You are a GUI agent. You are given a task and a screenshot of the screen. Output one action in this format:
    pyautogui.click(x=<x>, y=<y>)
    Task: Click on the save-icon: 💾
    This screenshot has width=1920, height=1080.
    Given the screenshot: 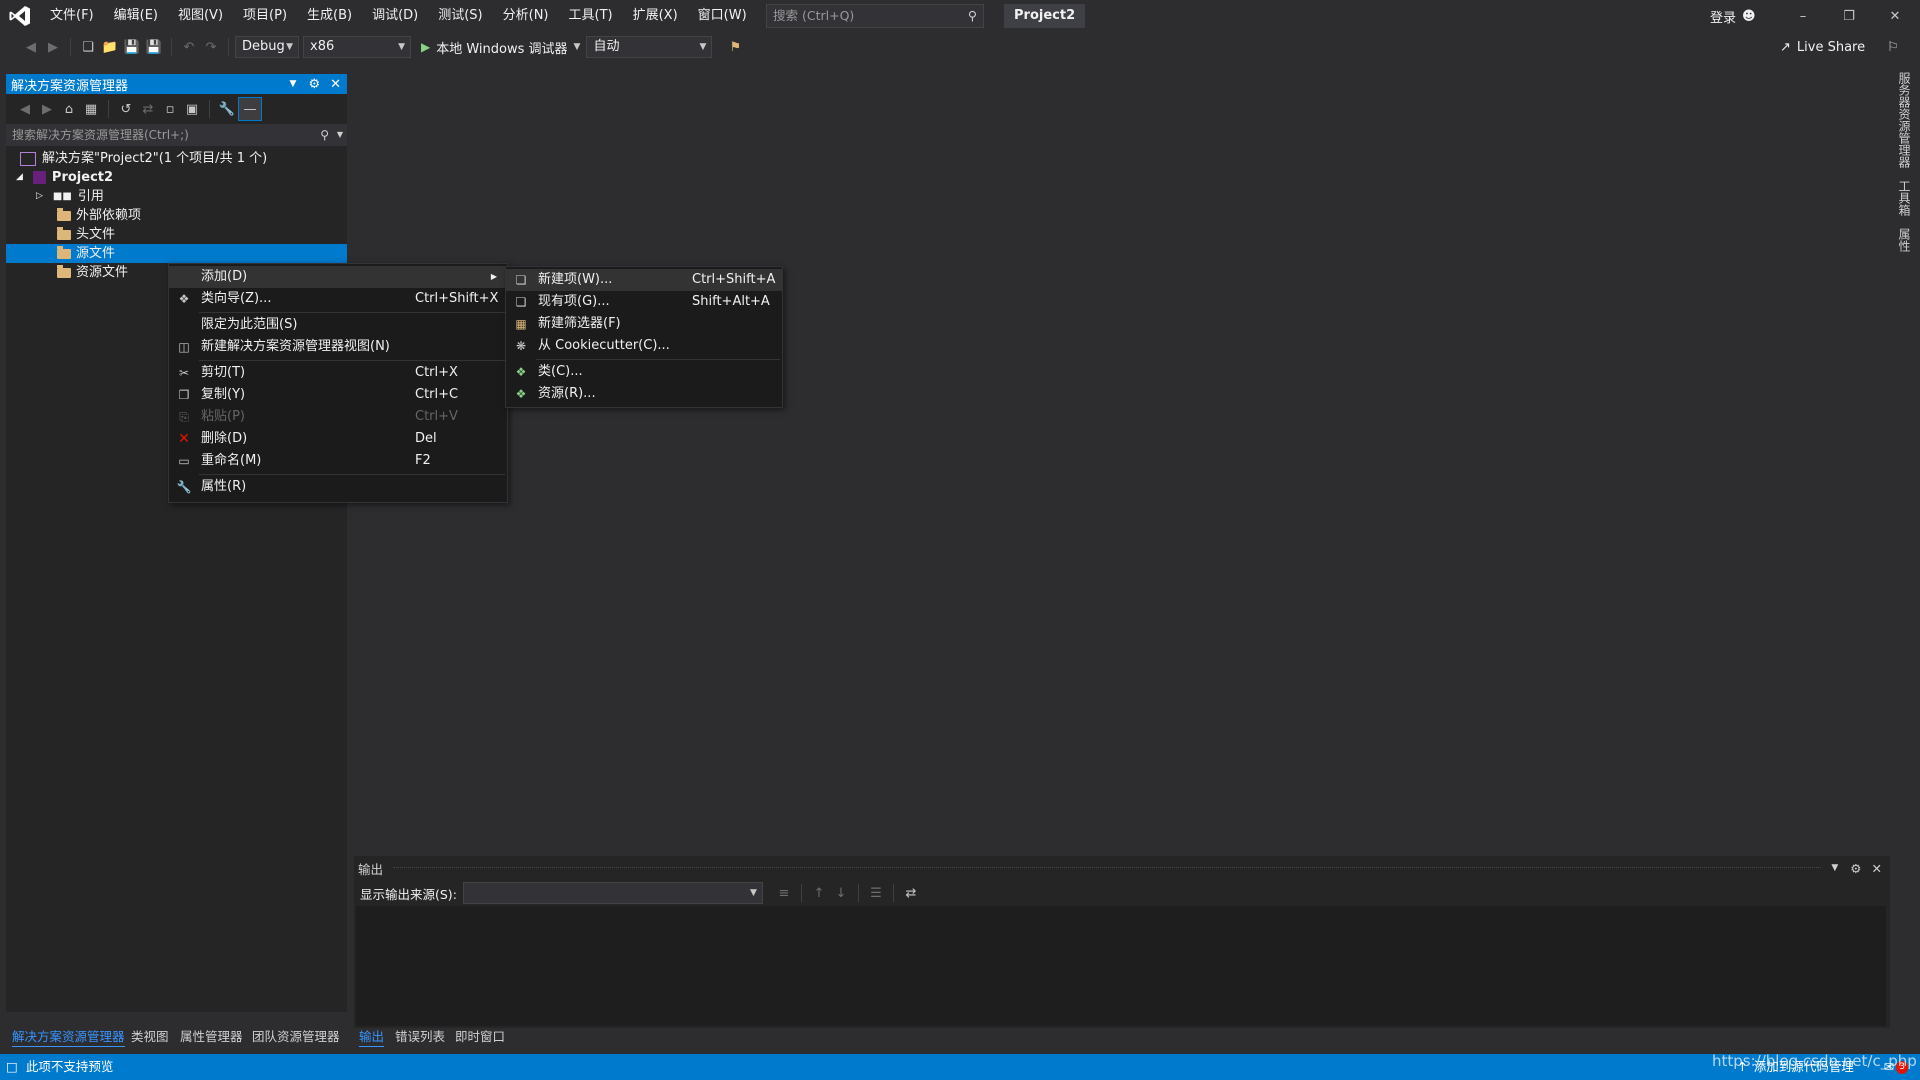 What is the action you would take?
    pyautogui.click(x=132, y=47)
    